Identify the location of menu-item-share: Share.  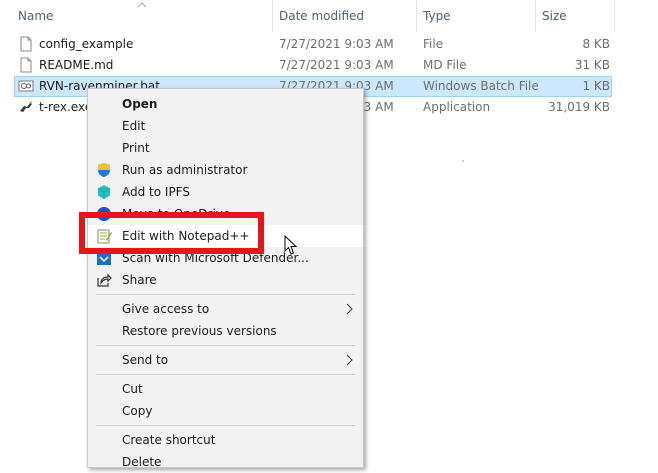
(225, 280).